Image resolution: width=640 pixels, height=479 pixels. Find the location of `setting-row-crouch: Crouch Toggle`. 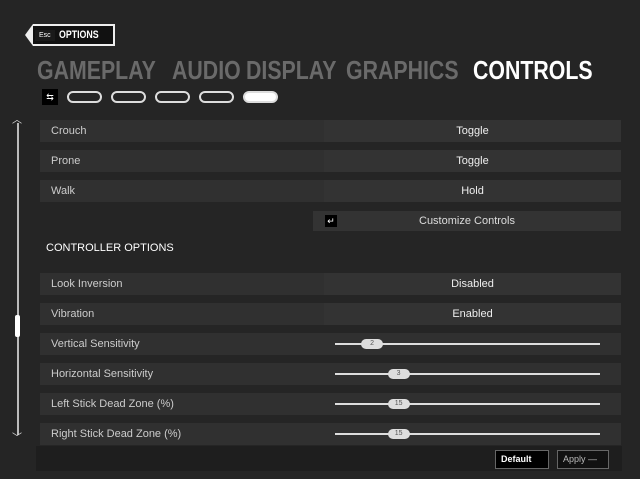

setting-row-crouch: Crouch Toggle is located at coordinates (330, 131).